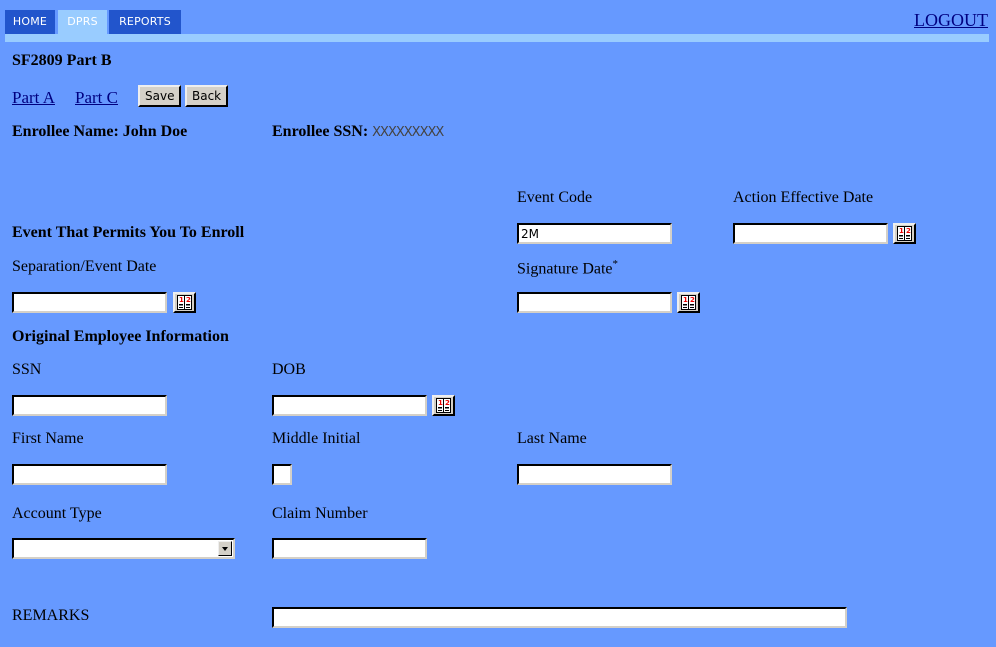 The height and width of the screenshot is (647, 996). I want to click on account-type-label: Account Type, so click(57, 513).